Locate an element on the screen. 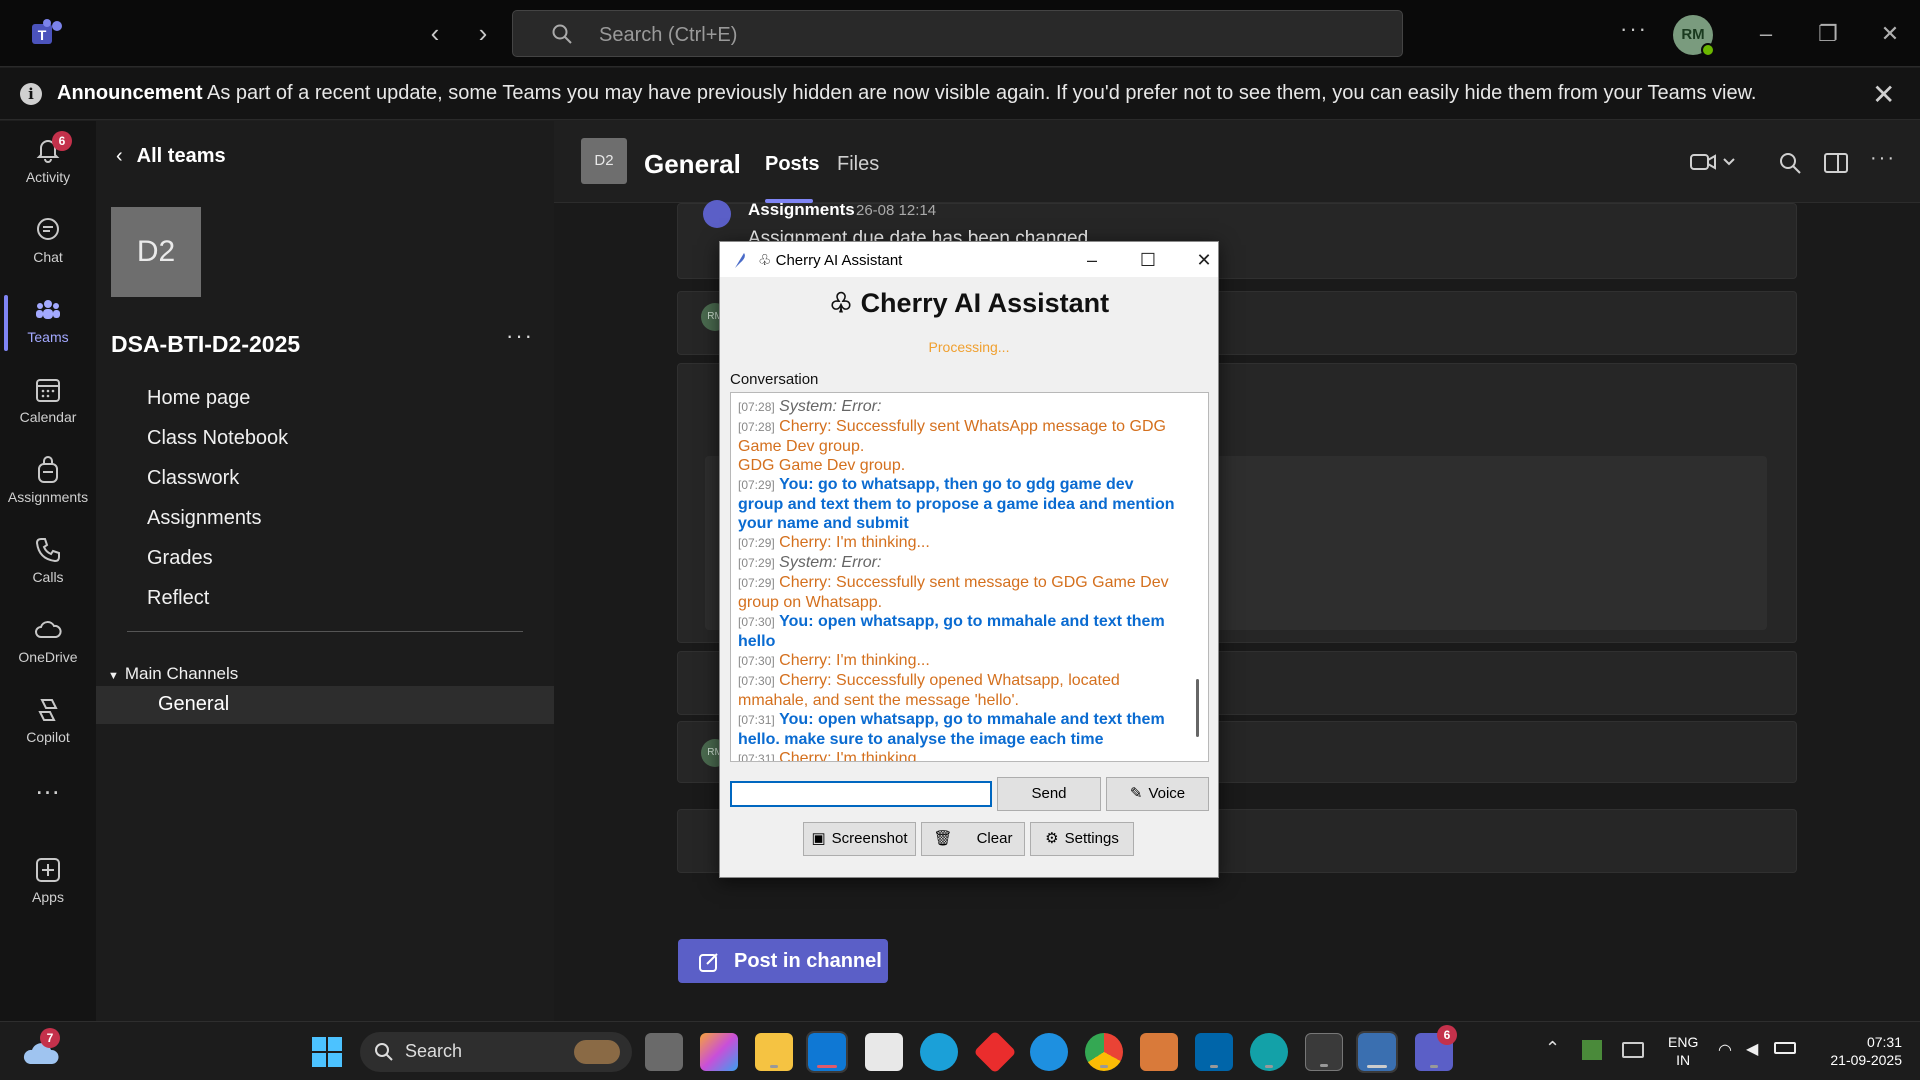  screenshot-label: Screenshot is located at coordinates (869, 838).